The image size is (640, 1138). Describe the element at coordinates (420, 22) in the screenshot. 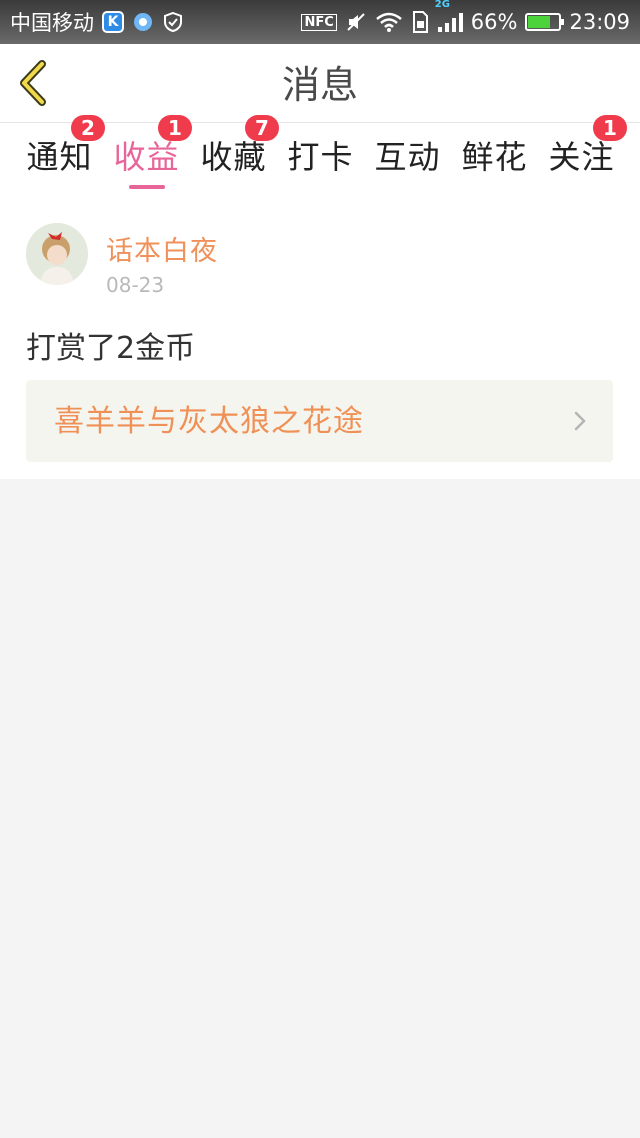

I see `sim-icon` at that location.